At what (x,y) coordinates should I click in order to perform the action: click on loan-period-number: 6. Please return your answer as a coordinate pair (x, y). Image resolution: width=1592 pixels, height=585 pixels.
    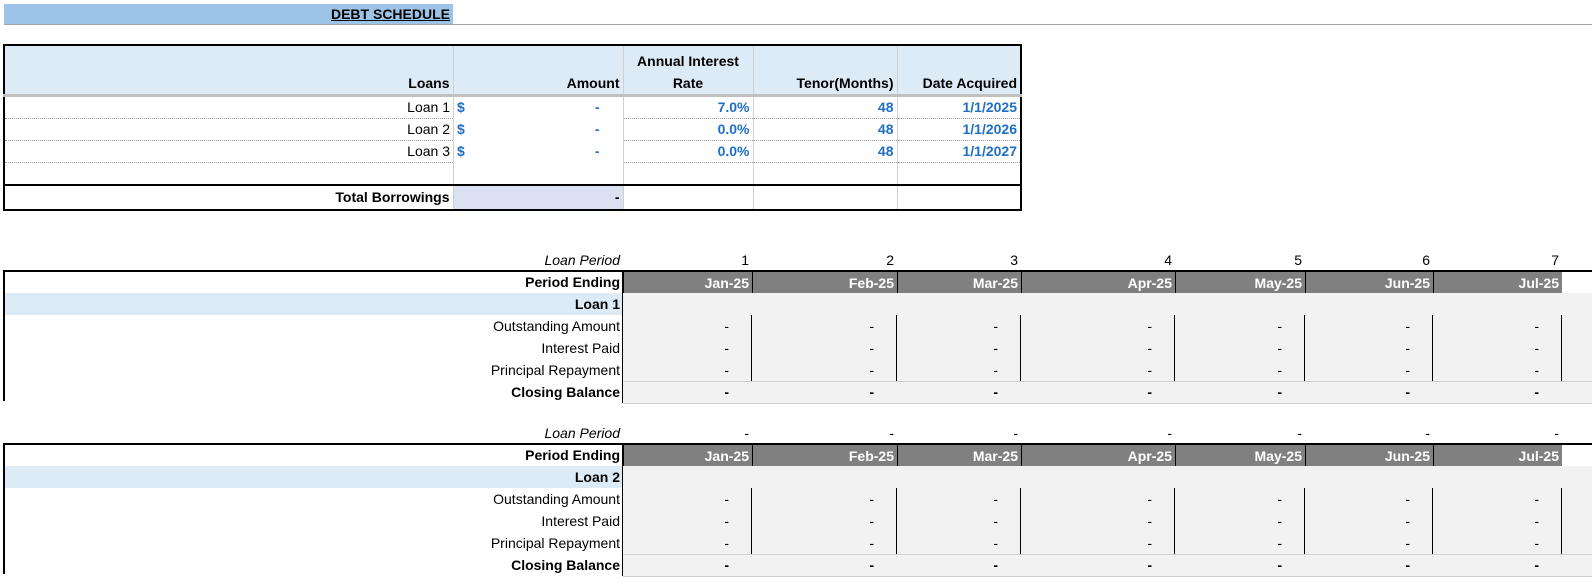
    Looking at the image, I should click on (1426, 260).